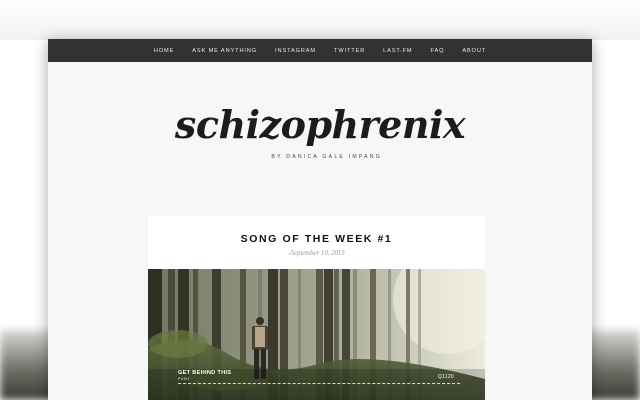 The image size is (640, 400). What do you see at coordinates (437, 51) in the screenshot?
I see `nav-faq: FAQ` at bounding box center [437, 51].